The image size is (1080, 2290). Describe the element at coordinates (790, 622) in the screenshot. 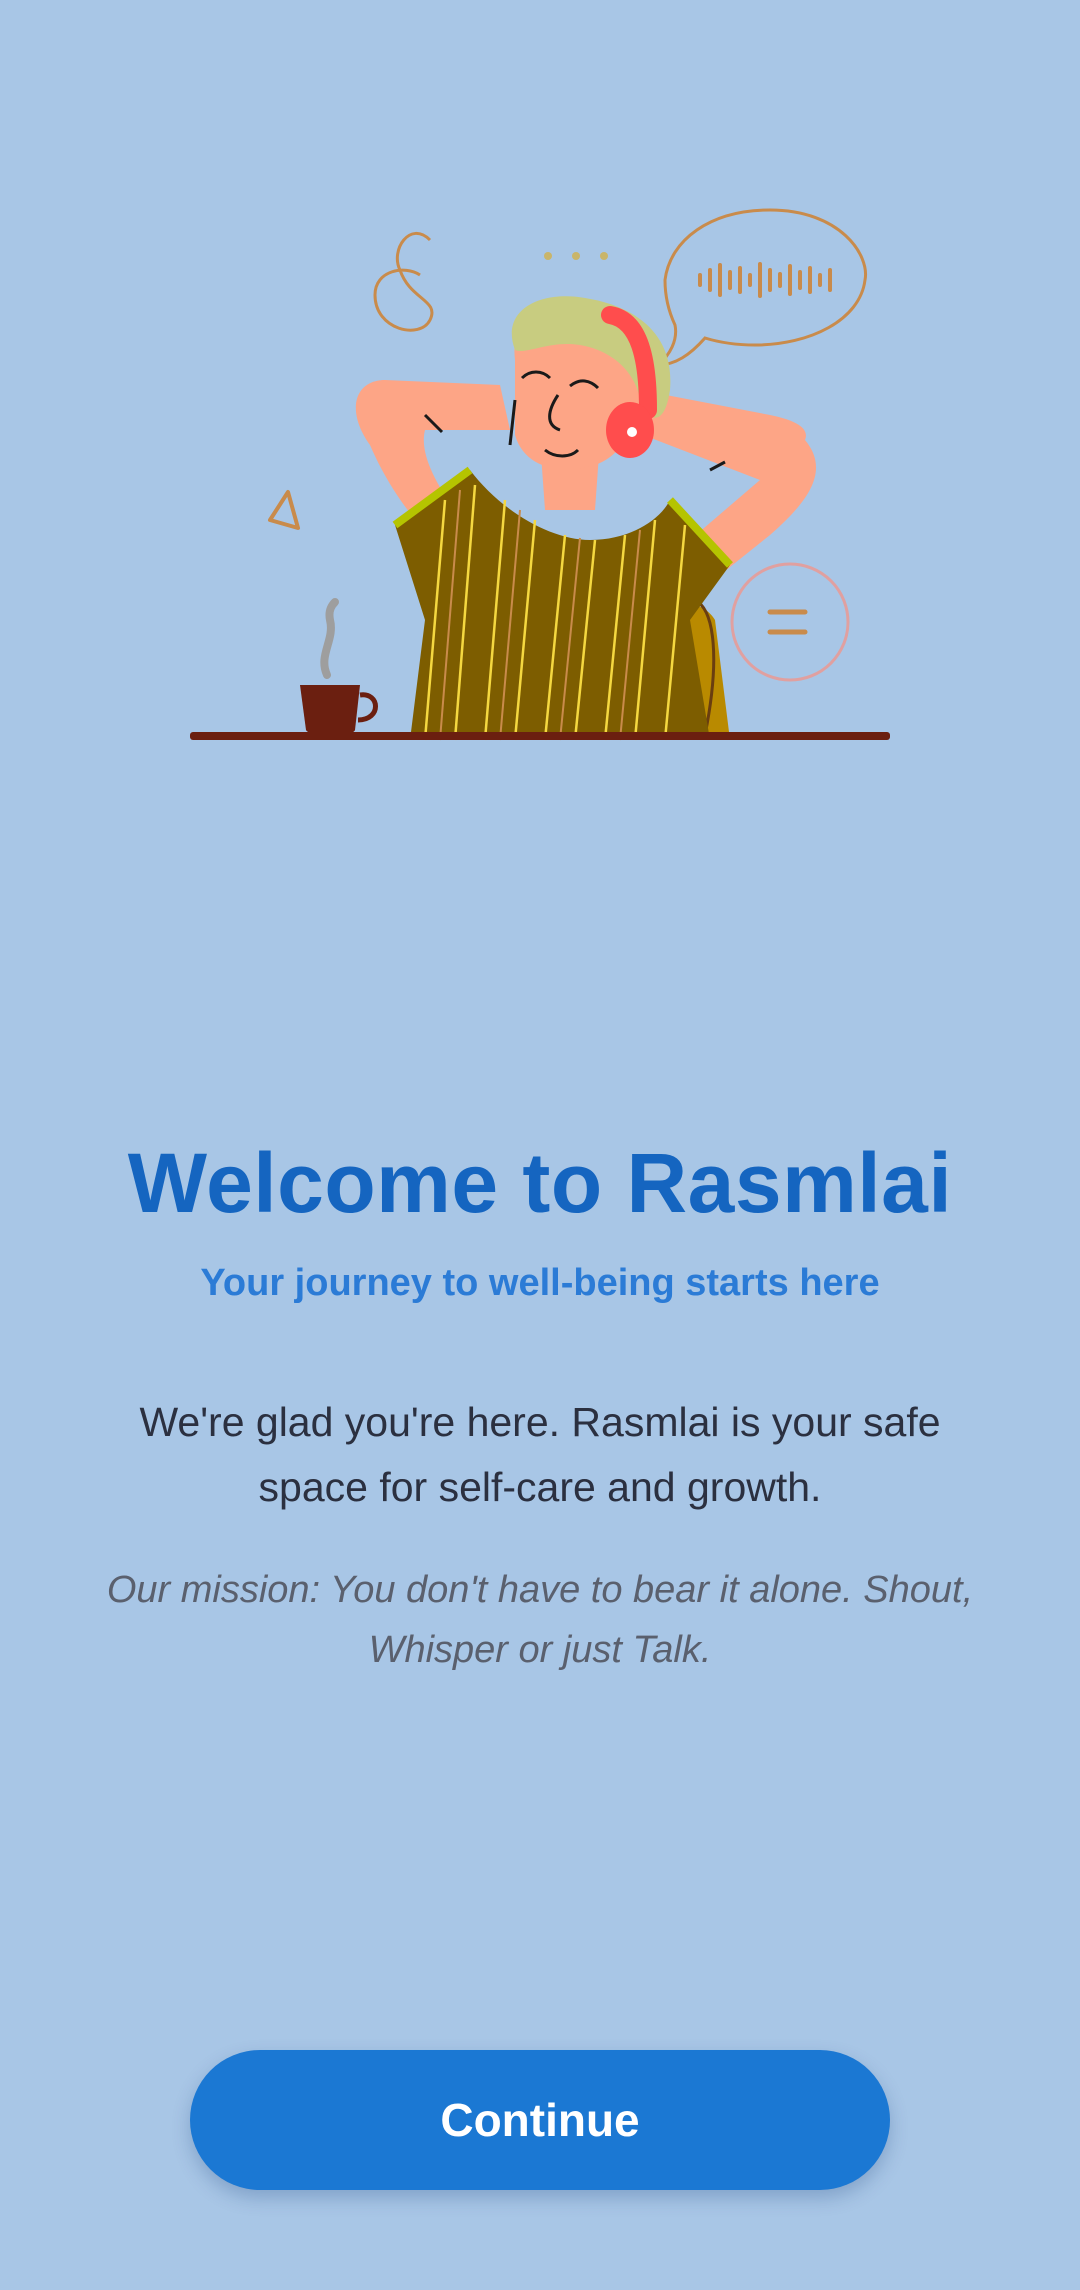

I see `circle-doodle` at that location.